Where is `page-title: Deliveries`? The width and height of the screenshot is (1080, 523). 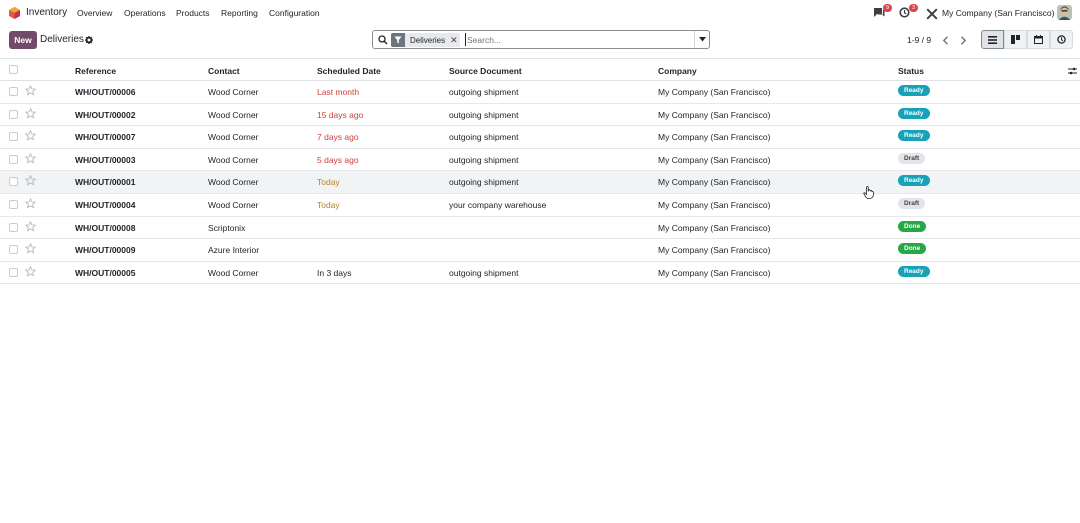
page-title: Deliveries is located at coordinates (62, 39).